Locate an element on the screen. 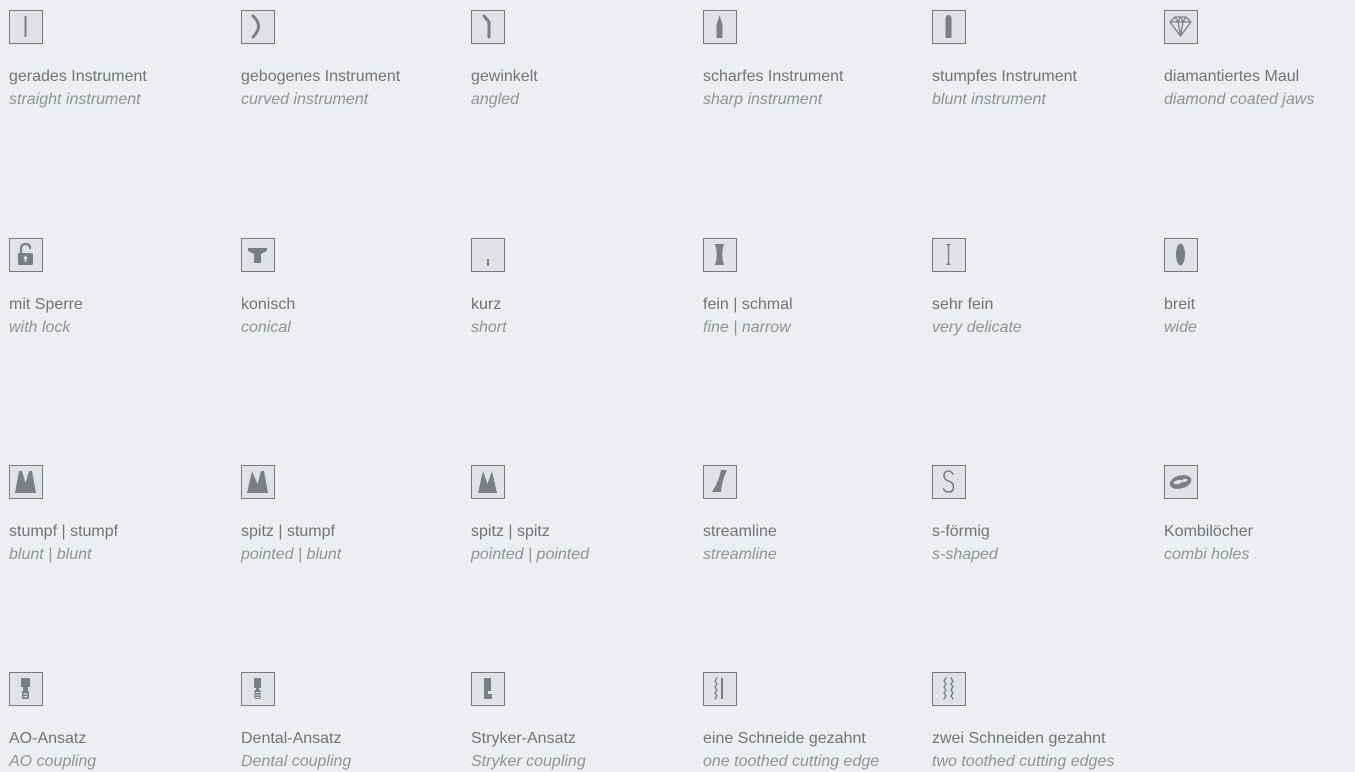 Image resolution: width=1355 pixels, height=772 pixels. legend-item-pointed-blunt: spitz | stumpf pointed | blunt is located at coordinates (356, 515).